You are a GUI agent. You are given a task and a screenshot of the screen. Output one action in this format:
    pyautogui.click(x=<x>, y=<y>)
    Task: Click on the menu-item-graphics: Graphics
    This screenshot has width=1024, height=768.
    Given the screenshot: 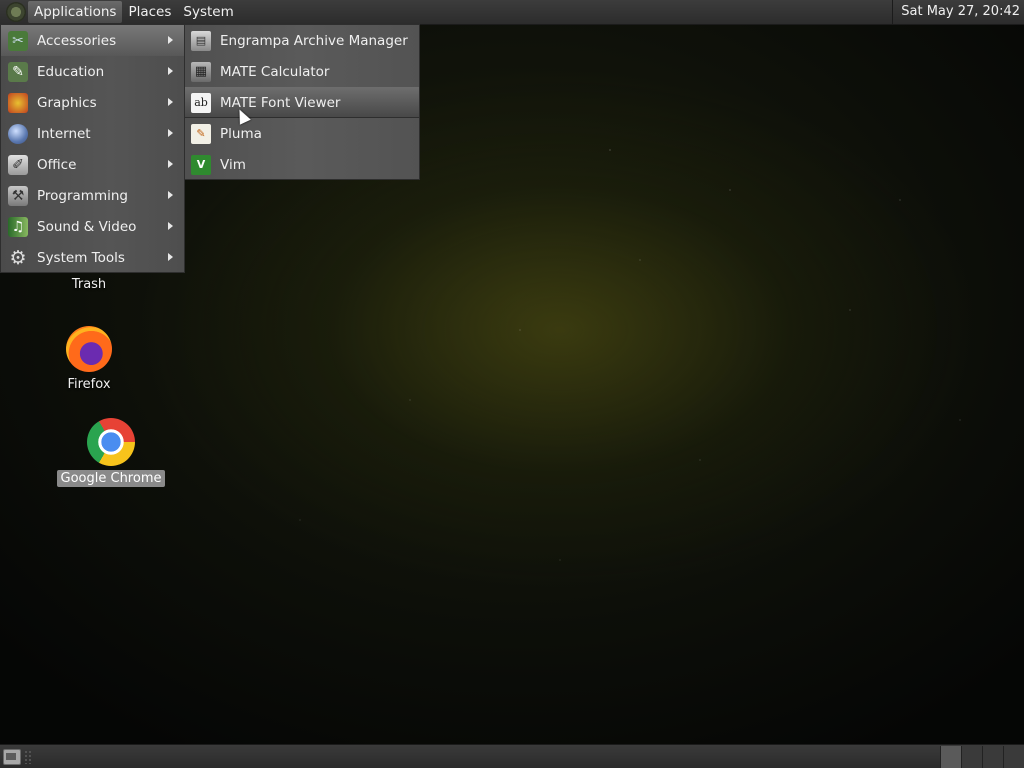 What is the action you would take?
    pyautogui.click(x=92, y=102)
    